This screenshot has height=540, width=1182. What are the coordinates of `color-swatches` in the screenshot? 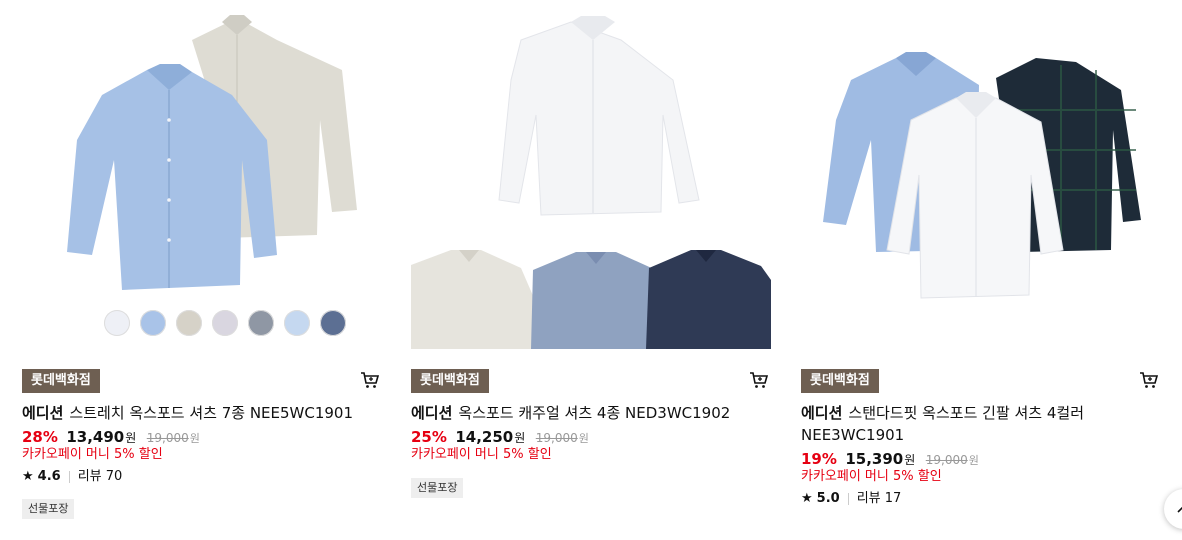 It's located at (225, 323).